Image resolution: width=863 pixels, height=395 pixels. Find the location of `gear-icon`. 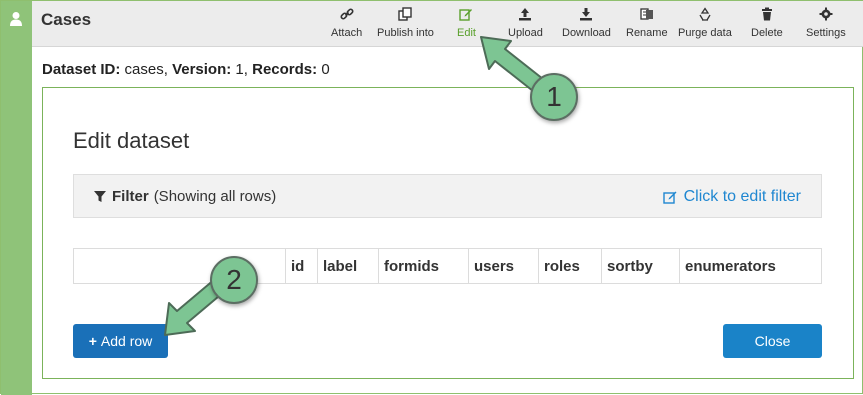

gear-icon is located at coordinates (826, 14).